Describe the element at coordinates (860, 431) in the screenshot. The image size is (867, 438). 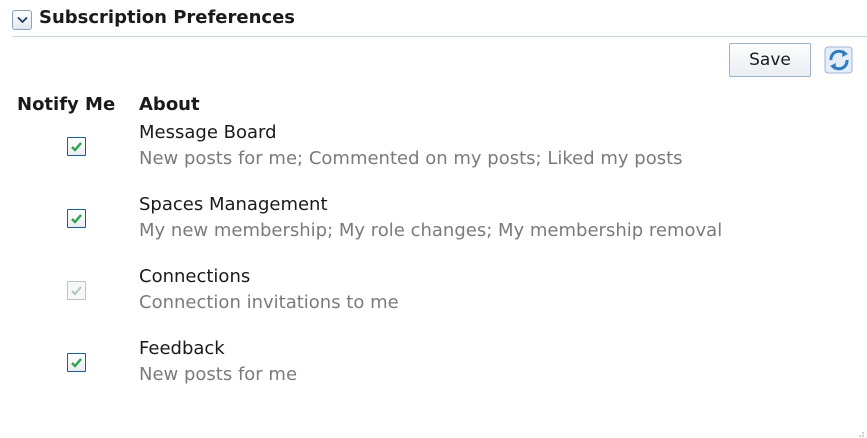
I see `resize-grip-icon` at that location.